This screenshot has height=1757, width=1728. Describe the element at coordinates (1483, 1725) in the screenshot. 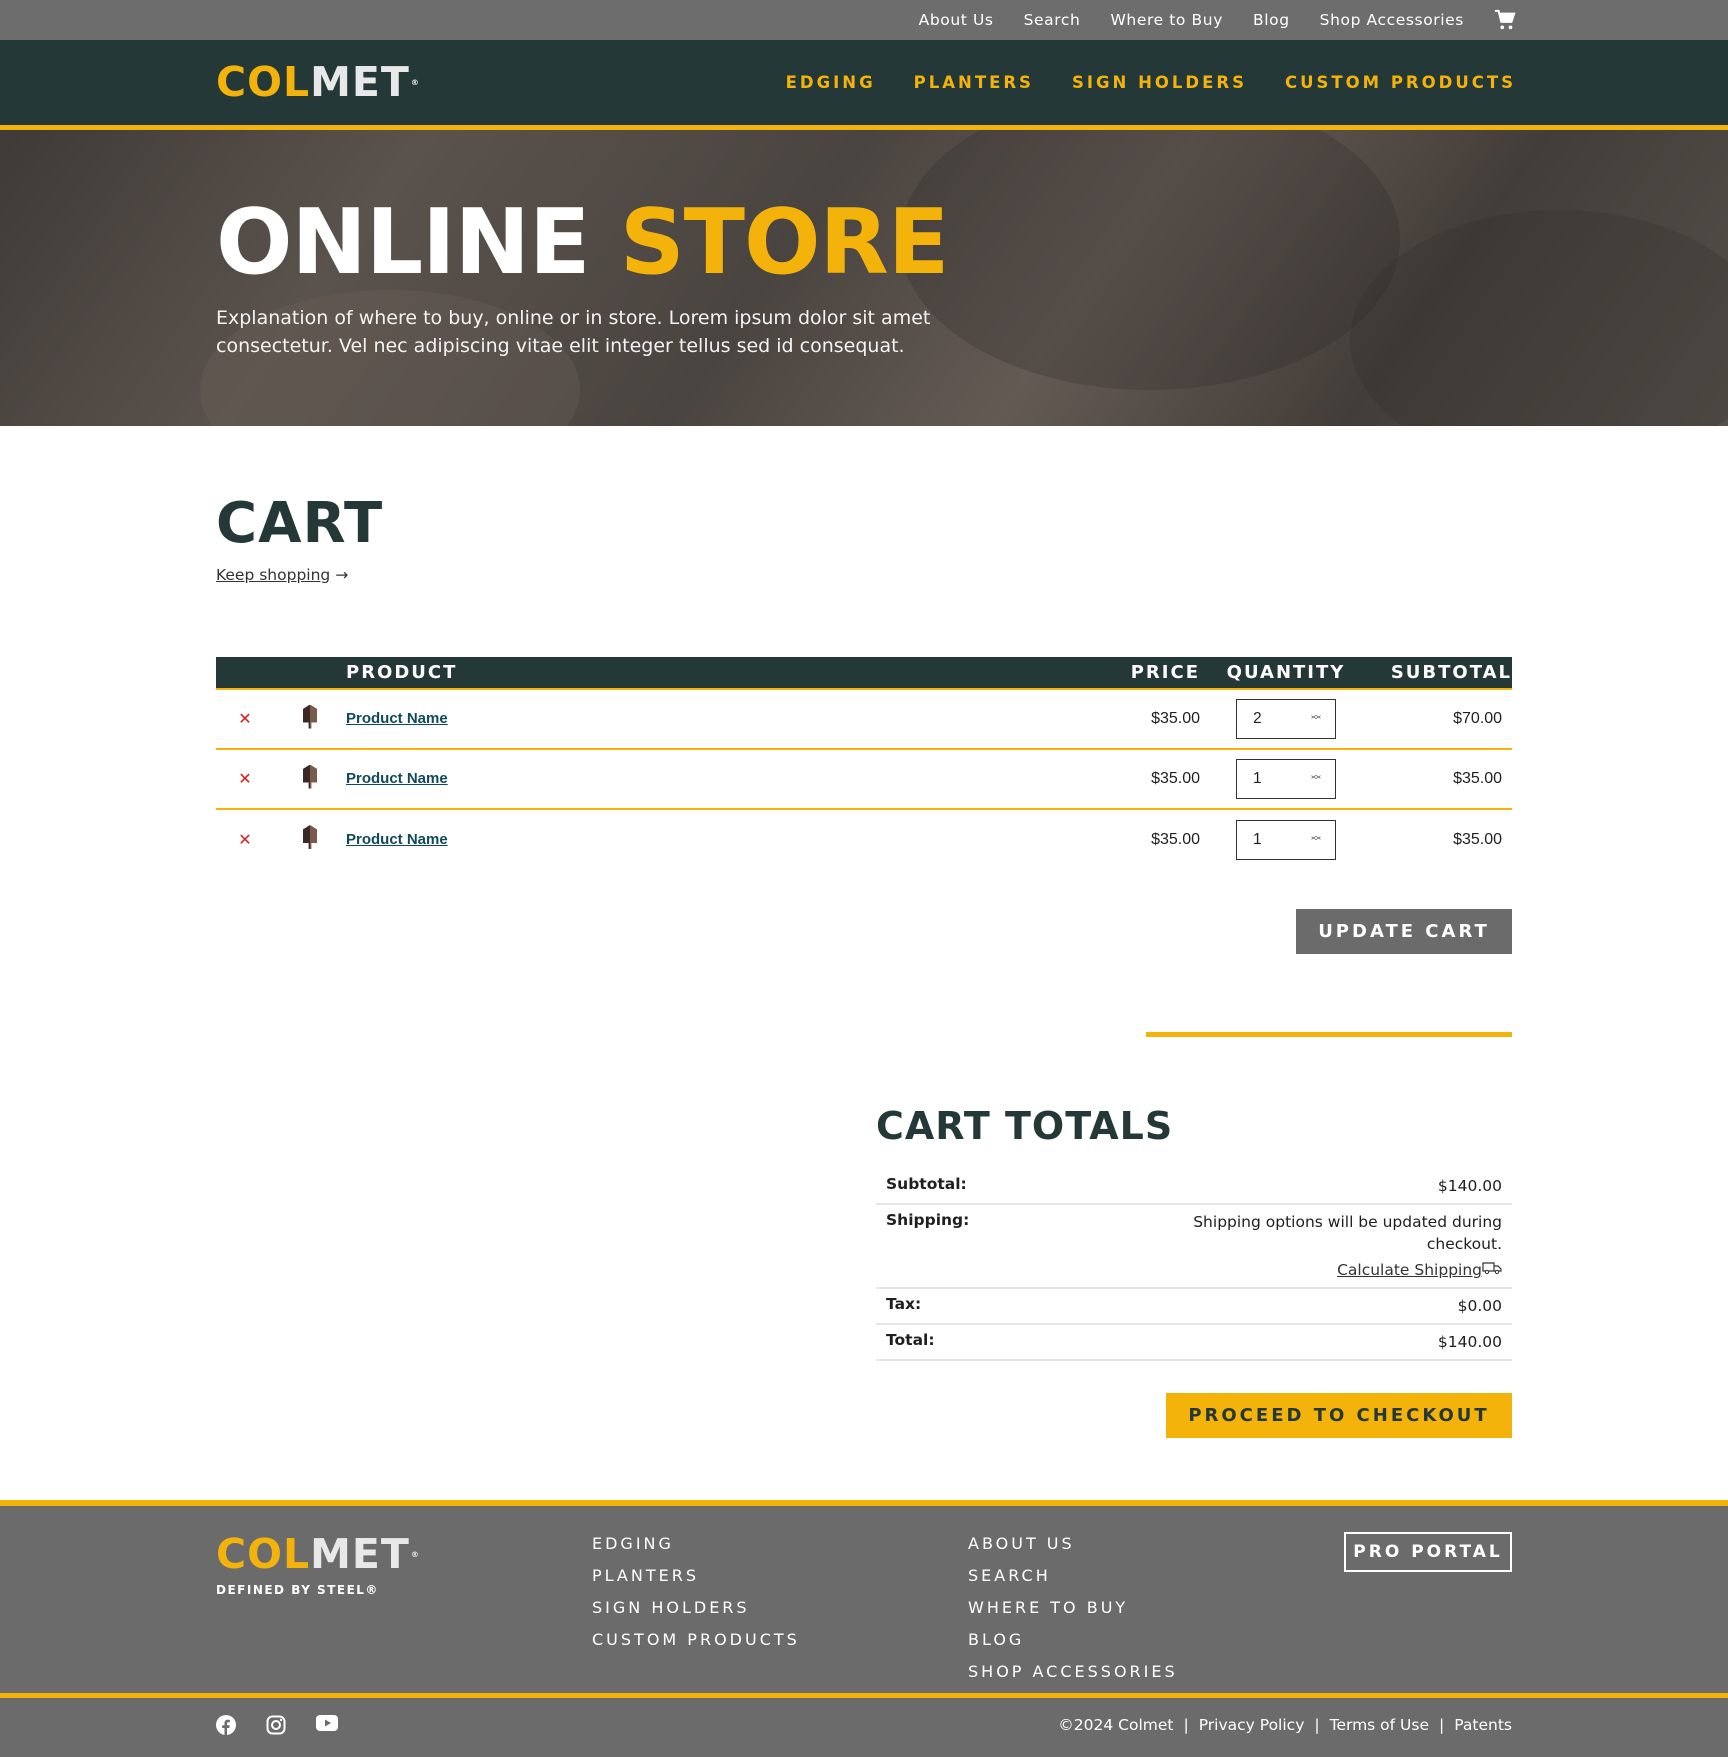

I see `patents-link: Patents` at that location.